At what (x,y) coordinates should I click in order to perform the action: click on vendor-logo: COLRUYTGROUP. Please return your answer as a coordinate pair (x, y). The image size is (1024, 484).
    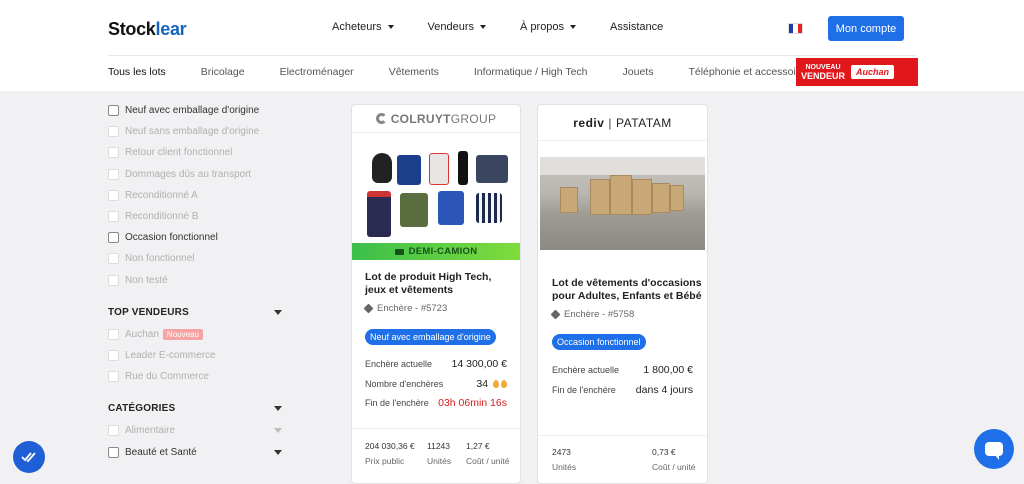
    Looking at the image, I should click on (436, 118).